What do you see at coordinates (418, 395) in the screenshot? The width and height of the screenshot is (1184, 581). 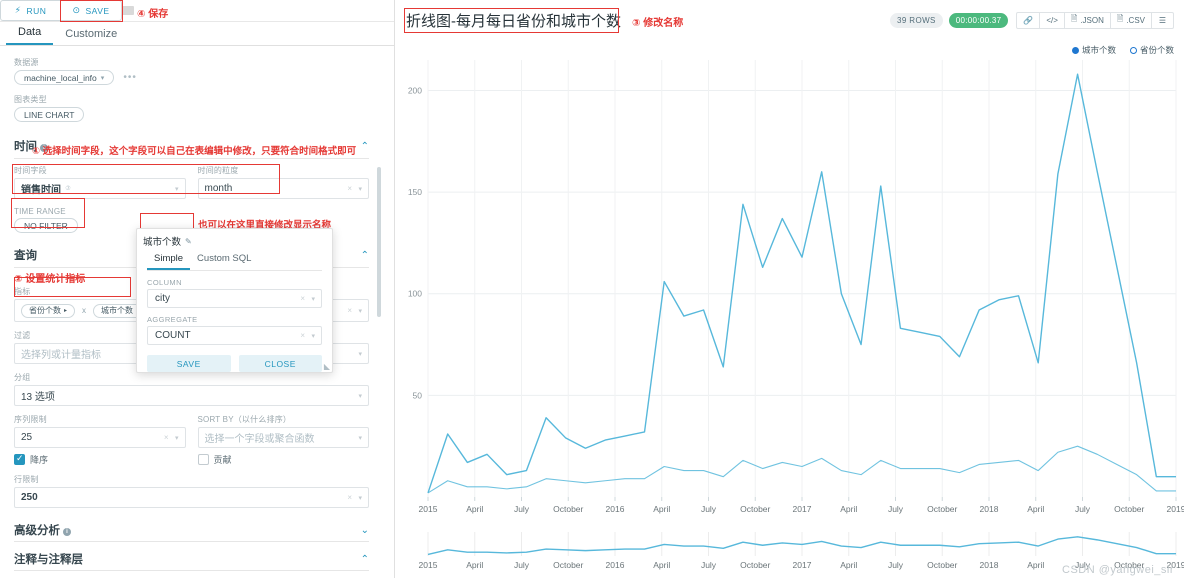 I see `svg-text: 50` at bounding box center [418, 395].